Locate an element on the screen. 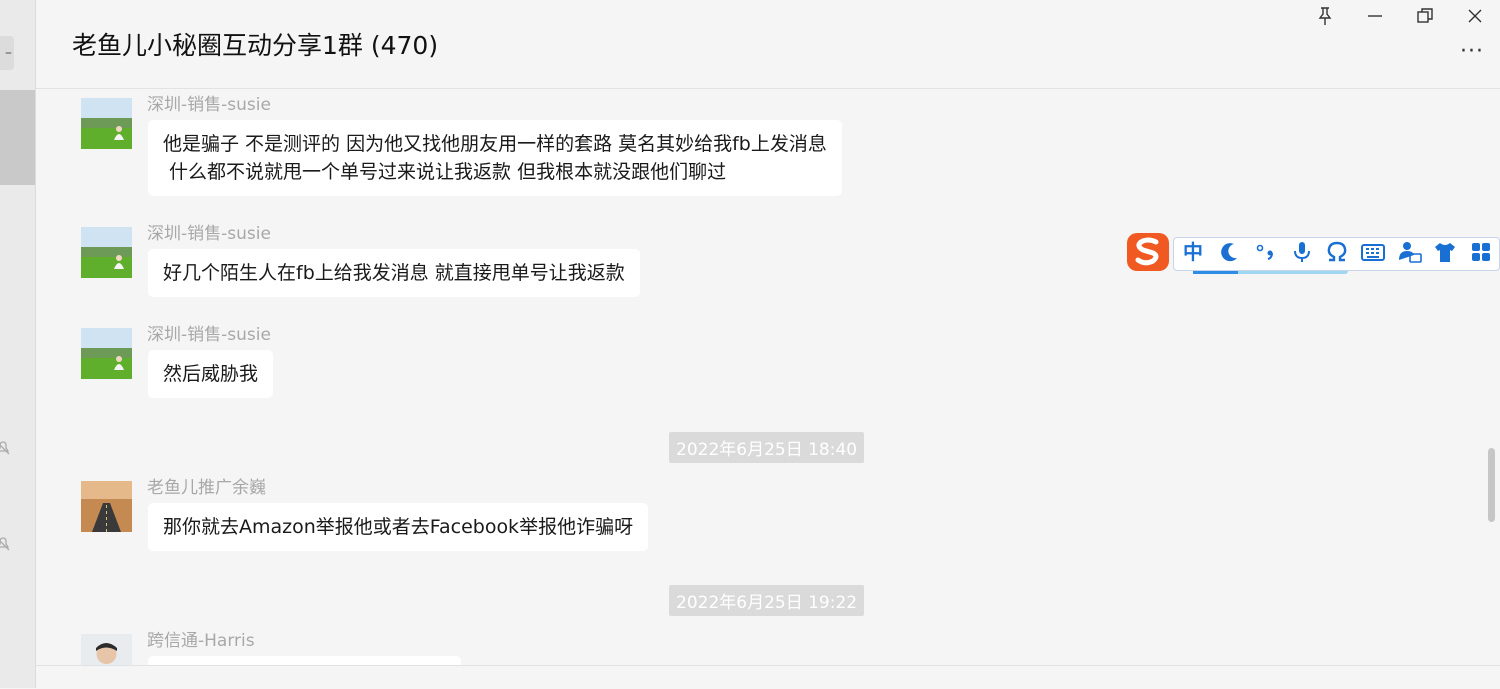  add-button: – is located at coordinates (7, 53).